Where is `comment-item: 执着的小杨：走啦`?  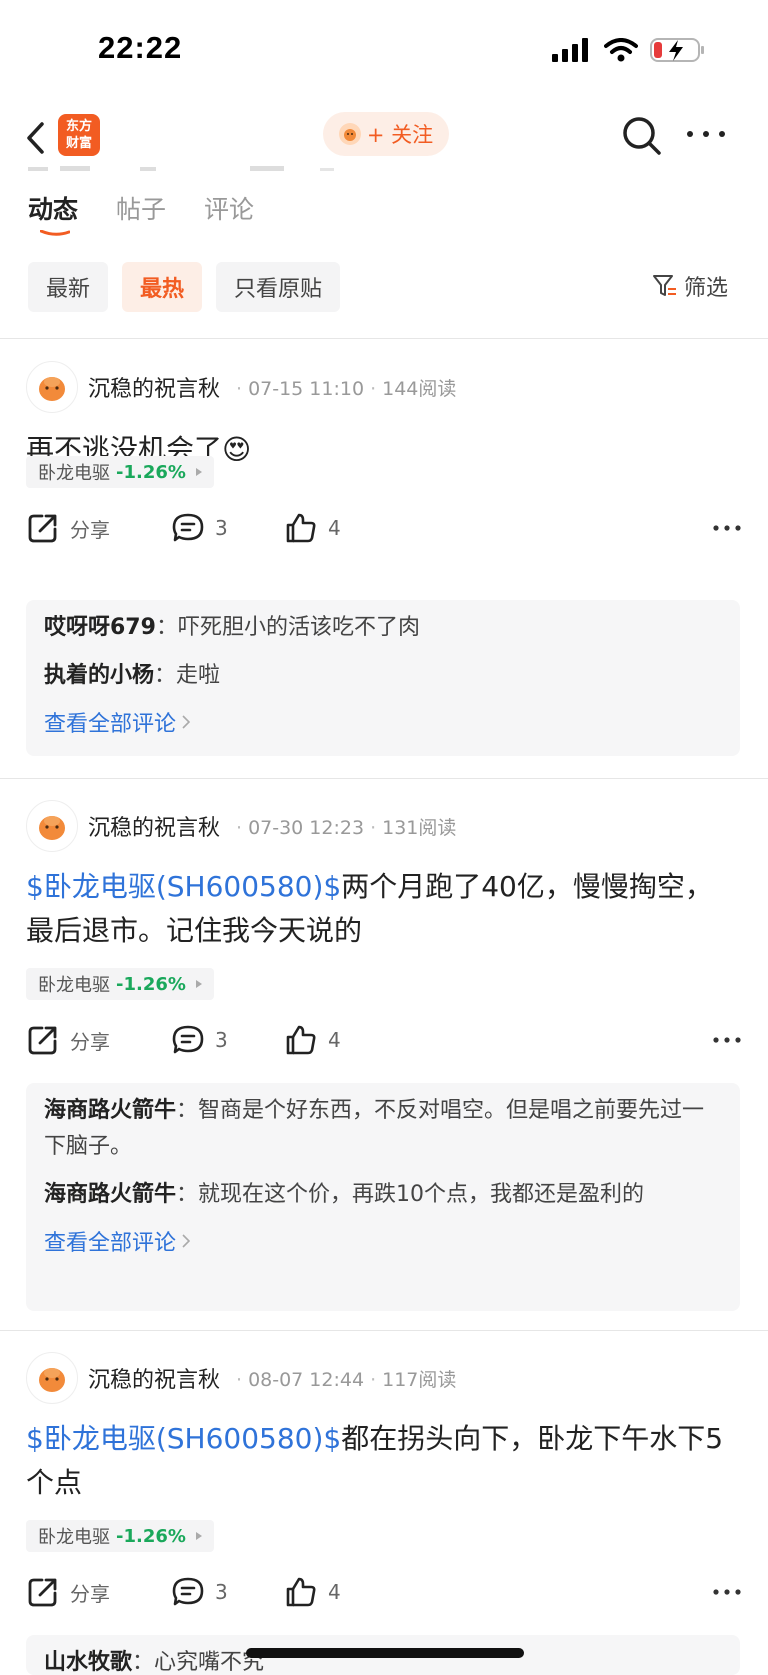 comment-item: 执着的小杨：走啦 is located at coordinates (383, 676).